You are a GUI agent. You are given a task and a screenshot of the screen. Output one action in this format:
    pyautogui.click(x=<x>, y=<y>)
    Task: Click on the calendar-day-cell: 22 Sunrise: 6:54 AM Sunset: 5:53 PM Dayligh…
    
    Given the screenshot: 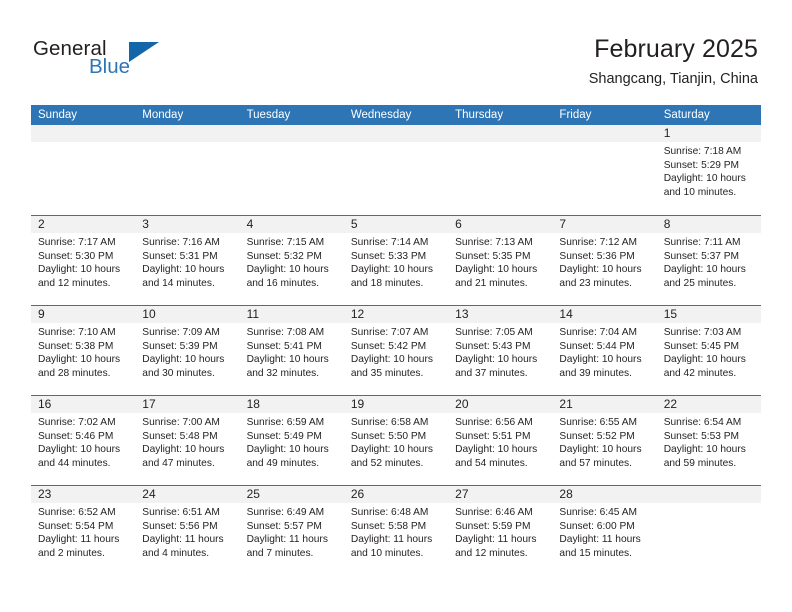 What is the action you would take?
    pyautogui.click(x=708, y=440)
    